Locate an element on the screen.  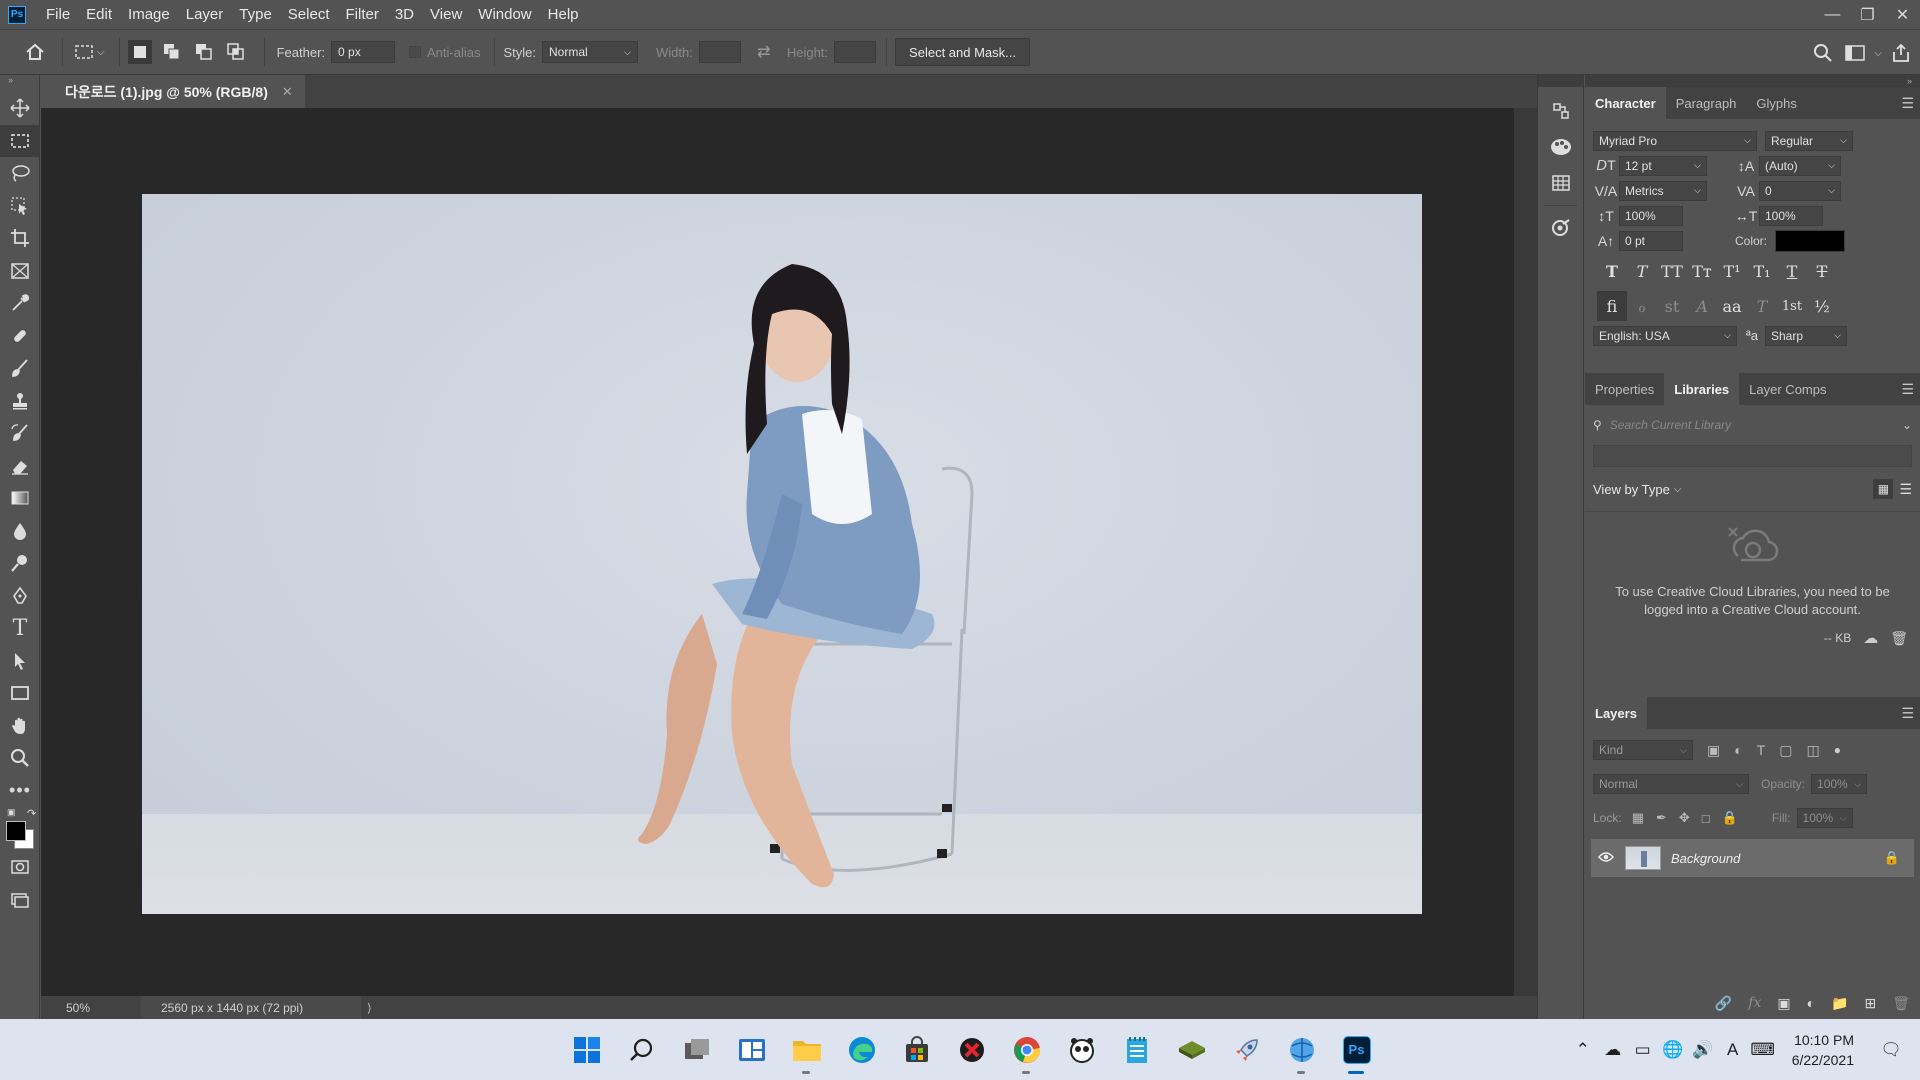
color-panel-icon is located at coordinates (1561, 147).